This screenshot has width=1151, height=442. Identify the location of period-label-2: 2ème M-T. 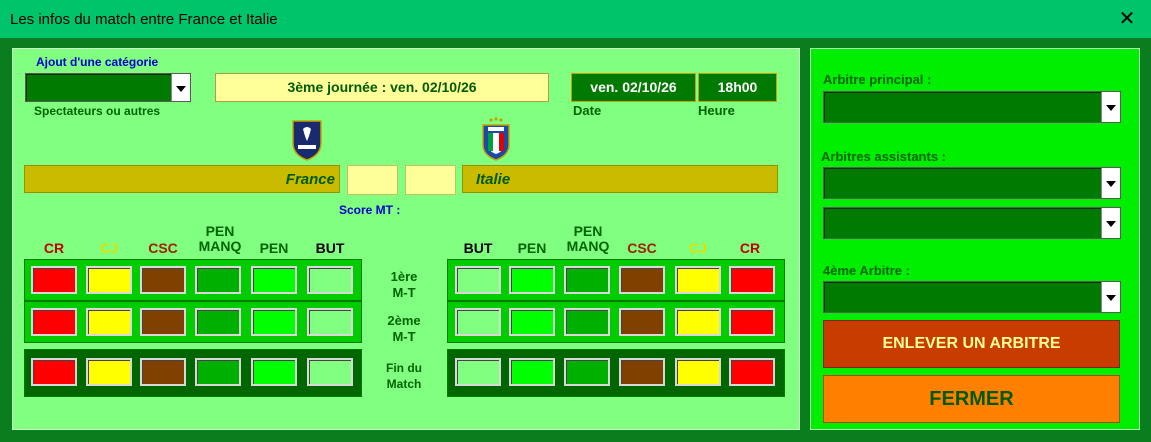
(404, 329).